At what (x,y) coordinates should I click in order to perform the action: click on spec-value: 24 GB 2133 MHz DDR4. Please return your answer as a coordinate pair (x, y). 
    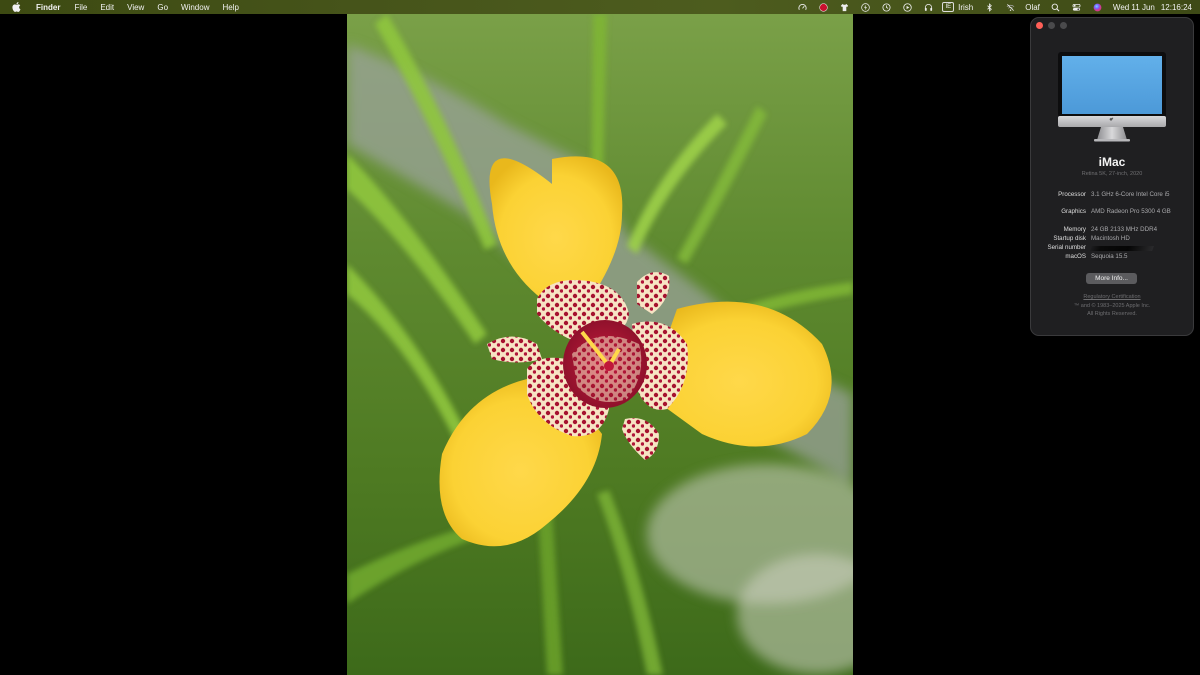
    Looking at the image, I should click on (1124, 229).